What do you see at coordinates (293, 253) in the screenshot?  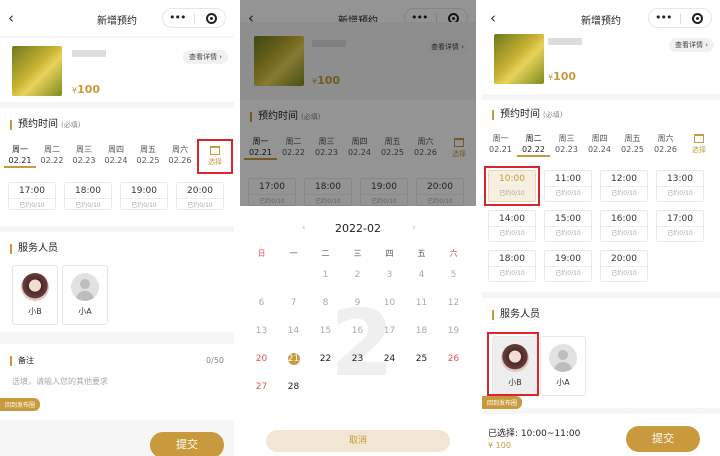 I see `weekday-header: 一` at bounding box center [293, 253].